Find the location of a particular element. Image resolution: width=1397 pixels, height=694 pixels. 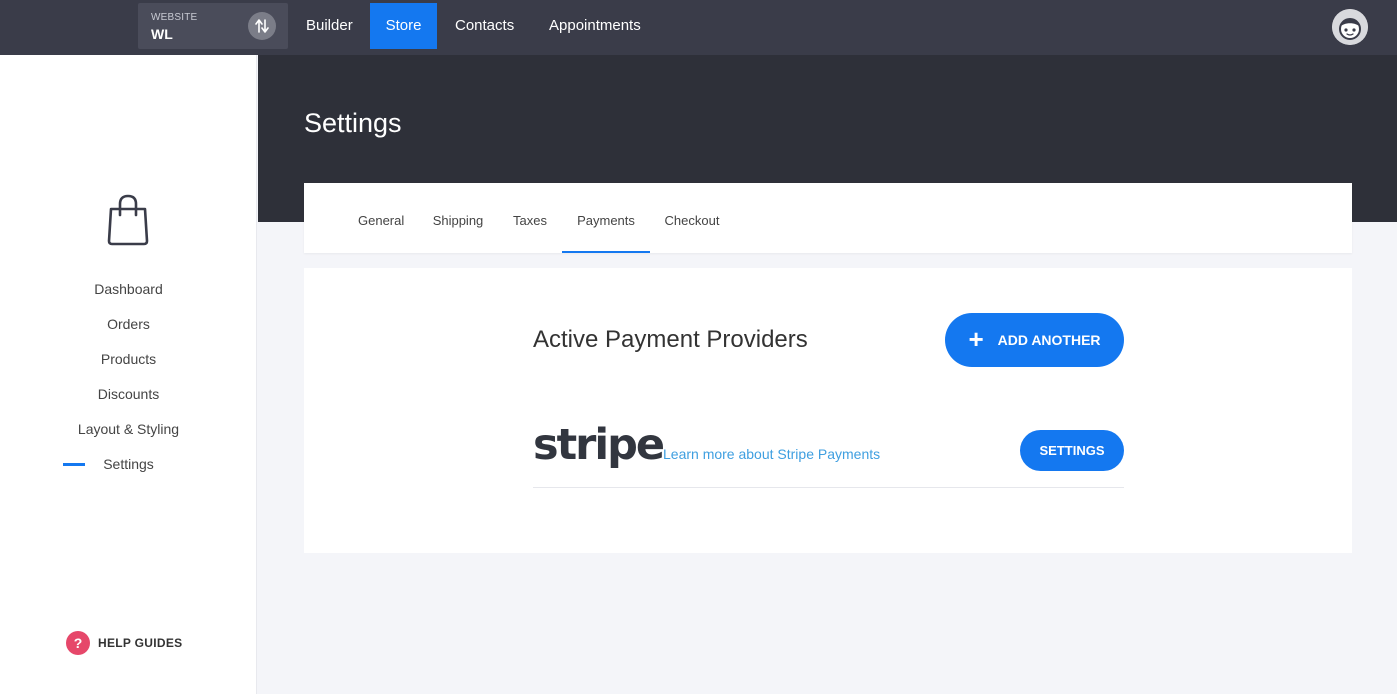

stripe-logo: stripe is located at coordinates (599, 445).